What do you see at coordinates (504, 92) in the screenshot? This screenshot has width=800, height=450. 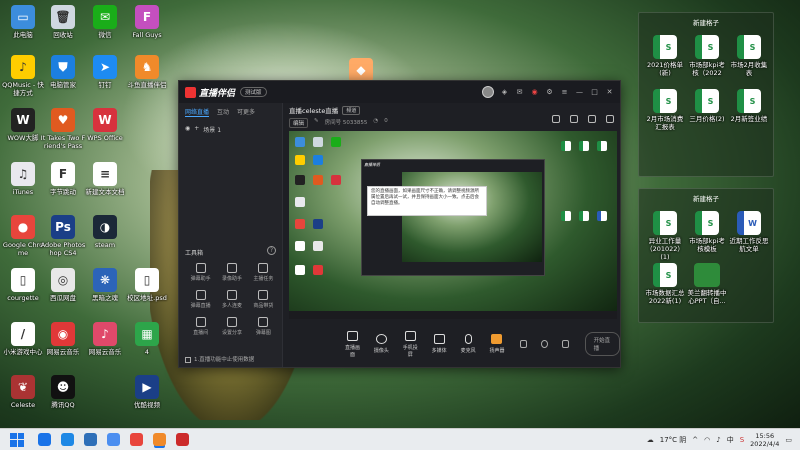 I see `skin-icon: ◈` at bounding box center [504, 92].